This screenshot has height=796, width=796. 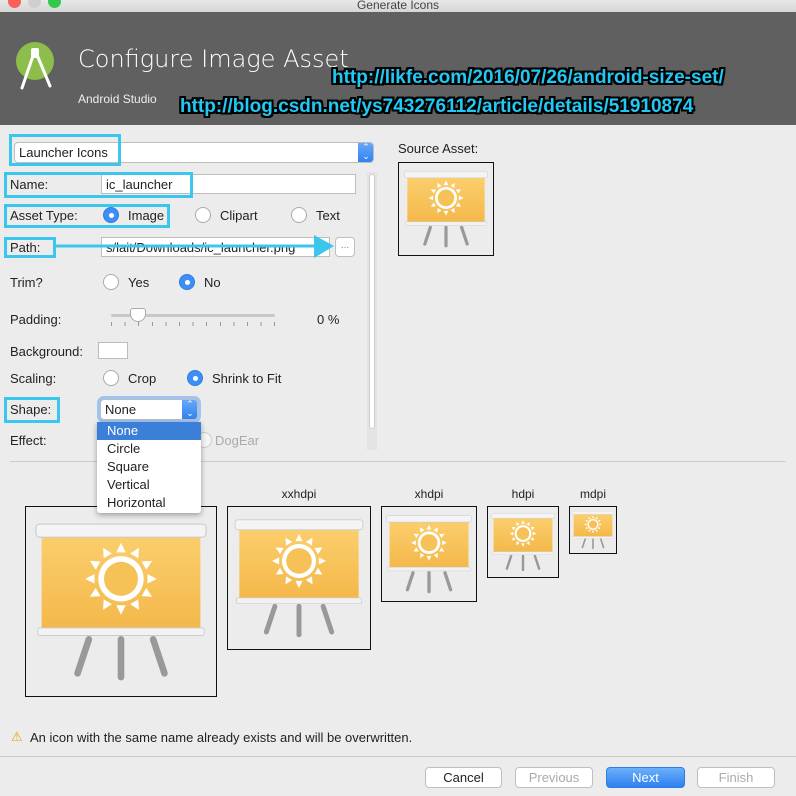 I want to click on close-window-button, so click(x=14, y=4).